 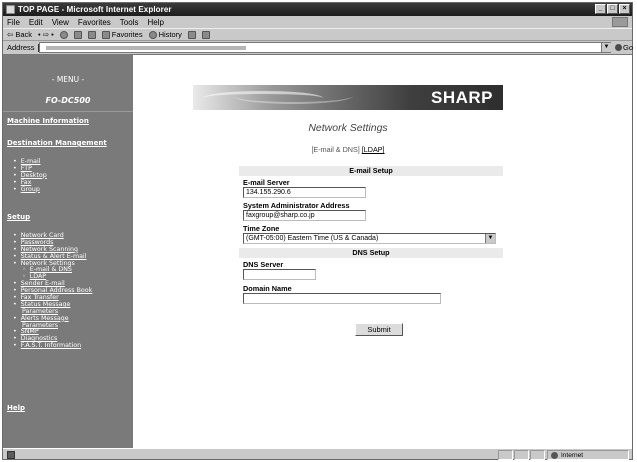 I want to click on zone-label: Internet, so click(x=572, y=455).